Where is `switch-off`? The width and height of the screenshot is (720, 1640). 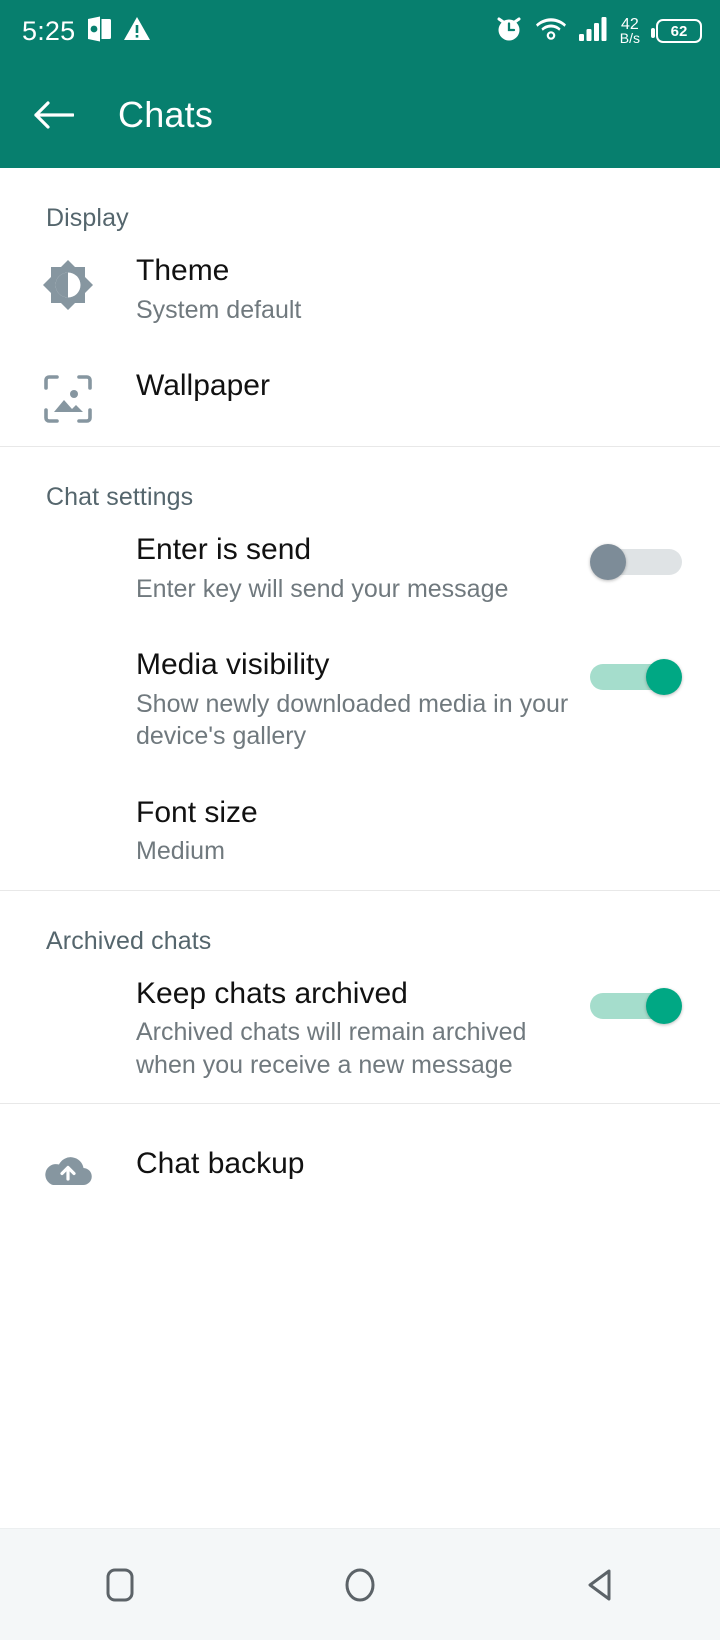 switch-off is located at coordinates (636, 562).